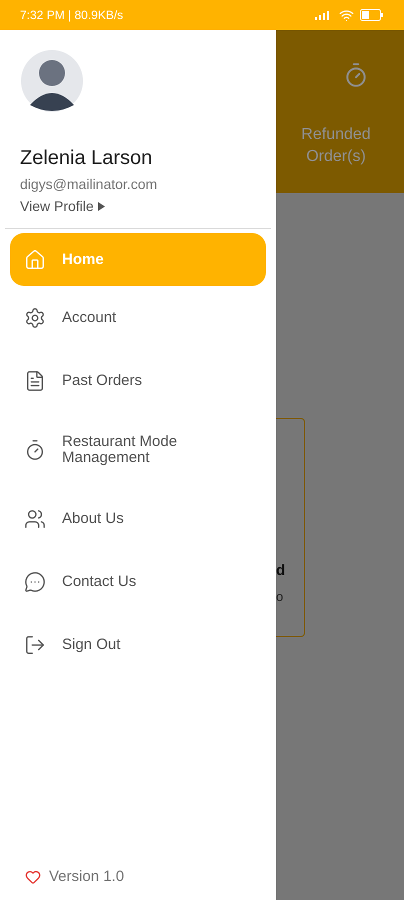  Describe the element at coordinates (336, 146) in the screenshot. I see `header-label: Refunded Order(s)` at that location.